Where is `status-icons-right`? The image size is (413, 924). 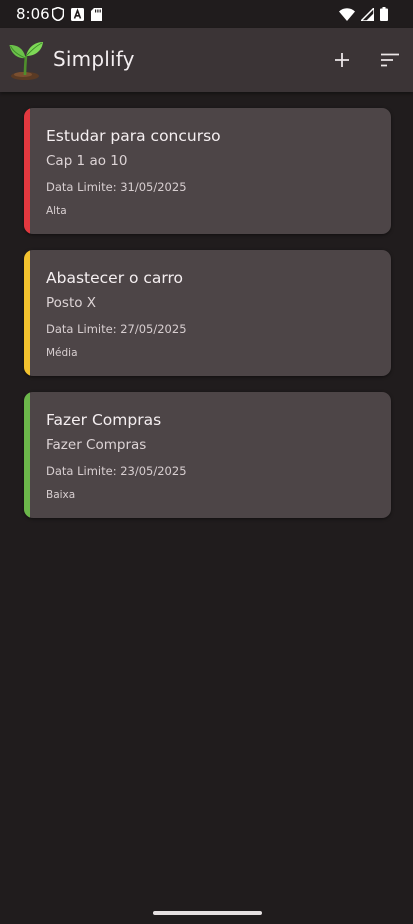
status-icons-right is located at coordinates (363, 14).